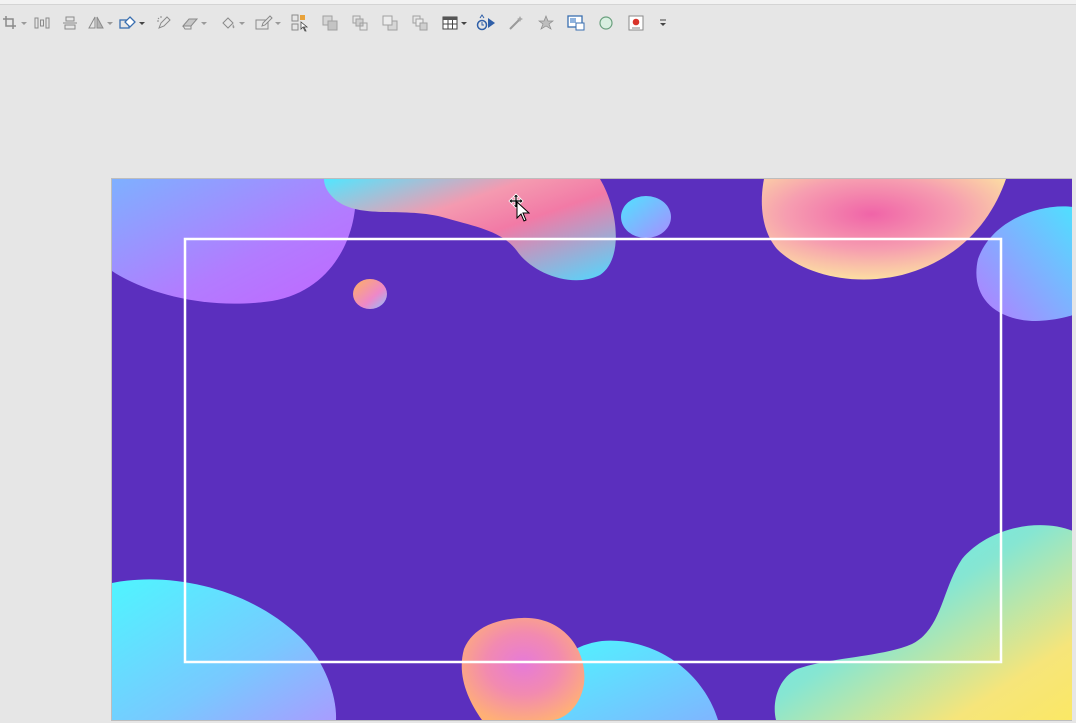  What do you see at coordinates (450, 23) in the screenshot?
I see `table-icon` at bounding box center [450, 23].